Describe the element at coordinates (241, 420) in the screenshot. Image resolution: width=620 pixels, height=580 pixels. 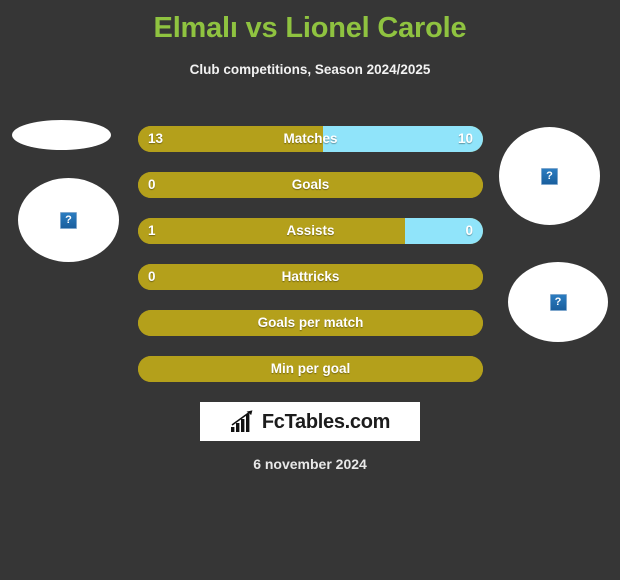
I see `bar-chart-trend-icon` at that location.